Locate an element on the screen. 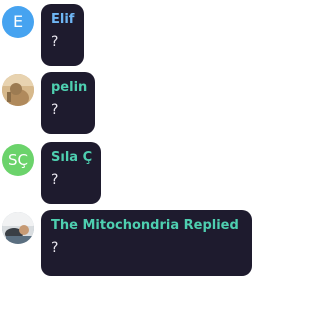 The width and height of the screenshot is (320, 320). message-bubble: Sıla Ç ? is located at coordinates (71, 173).